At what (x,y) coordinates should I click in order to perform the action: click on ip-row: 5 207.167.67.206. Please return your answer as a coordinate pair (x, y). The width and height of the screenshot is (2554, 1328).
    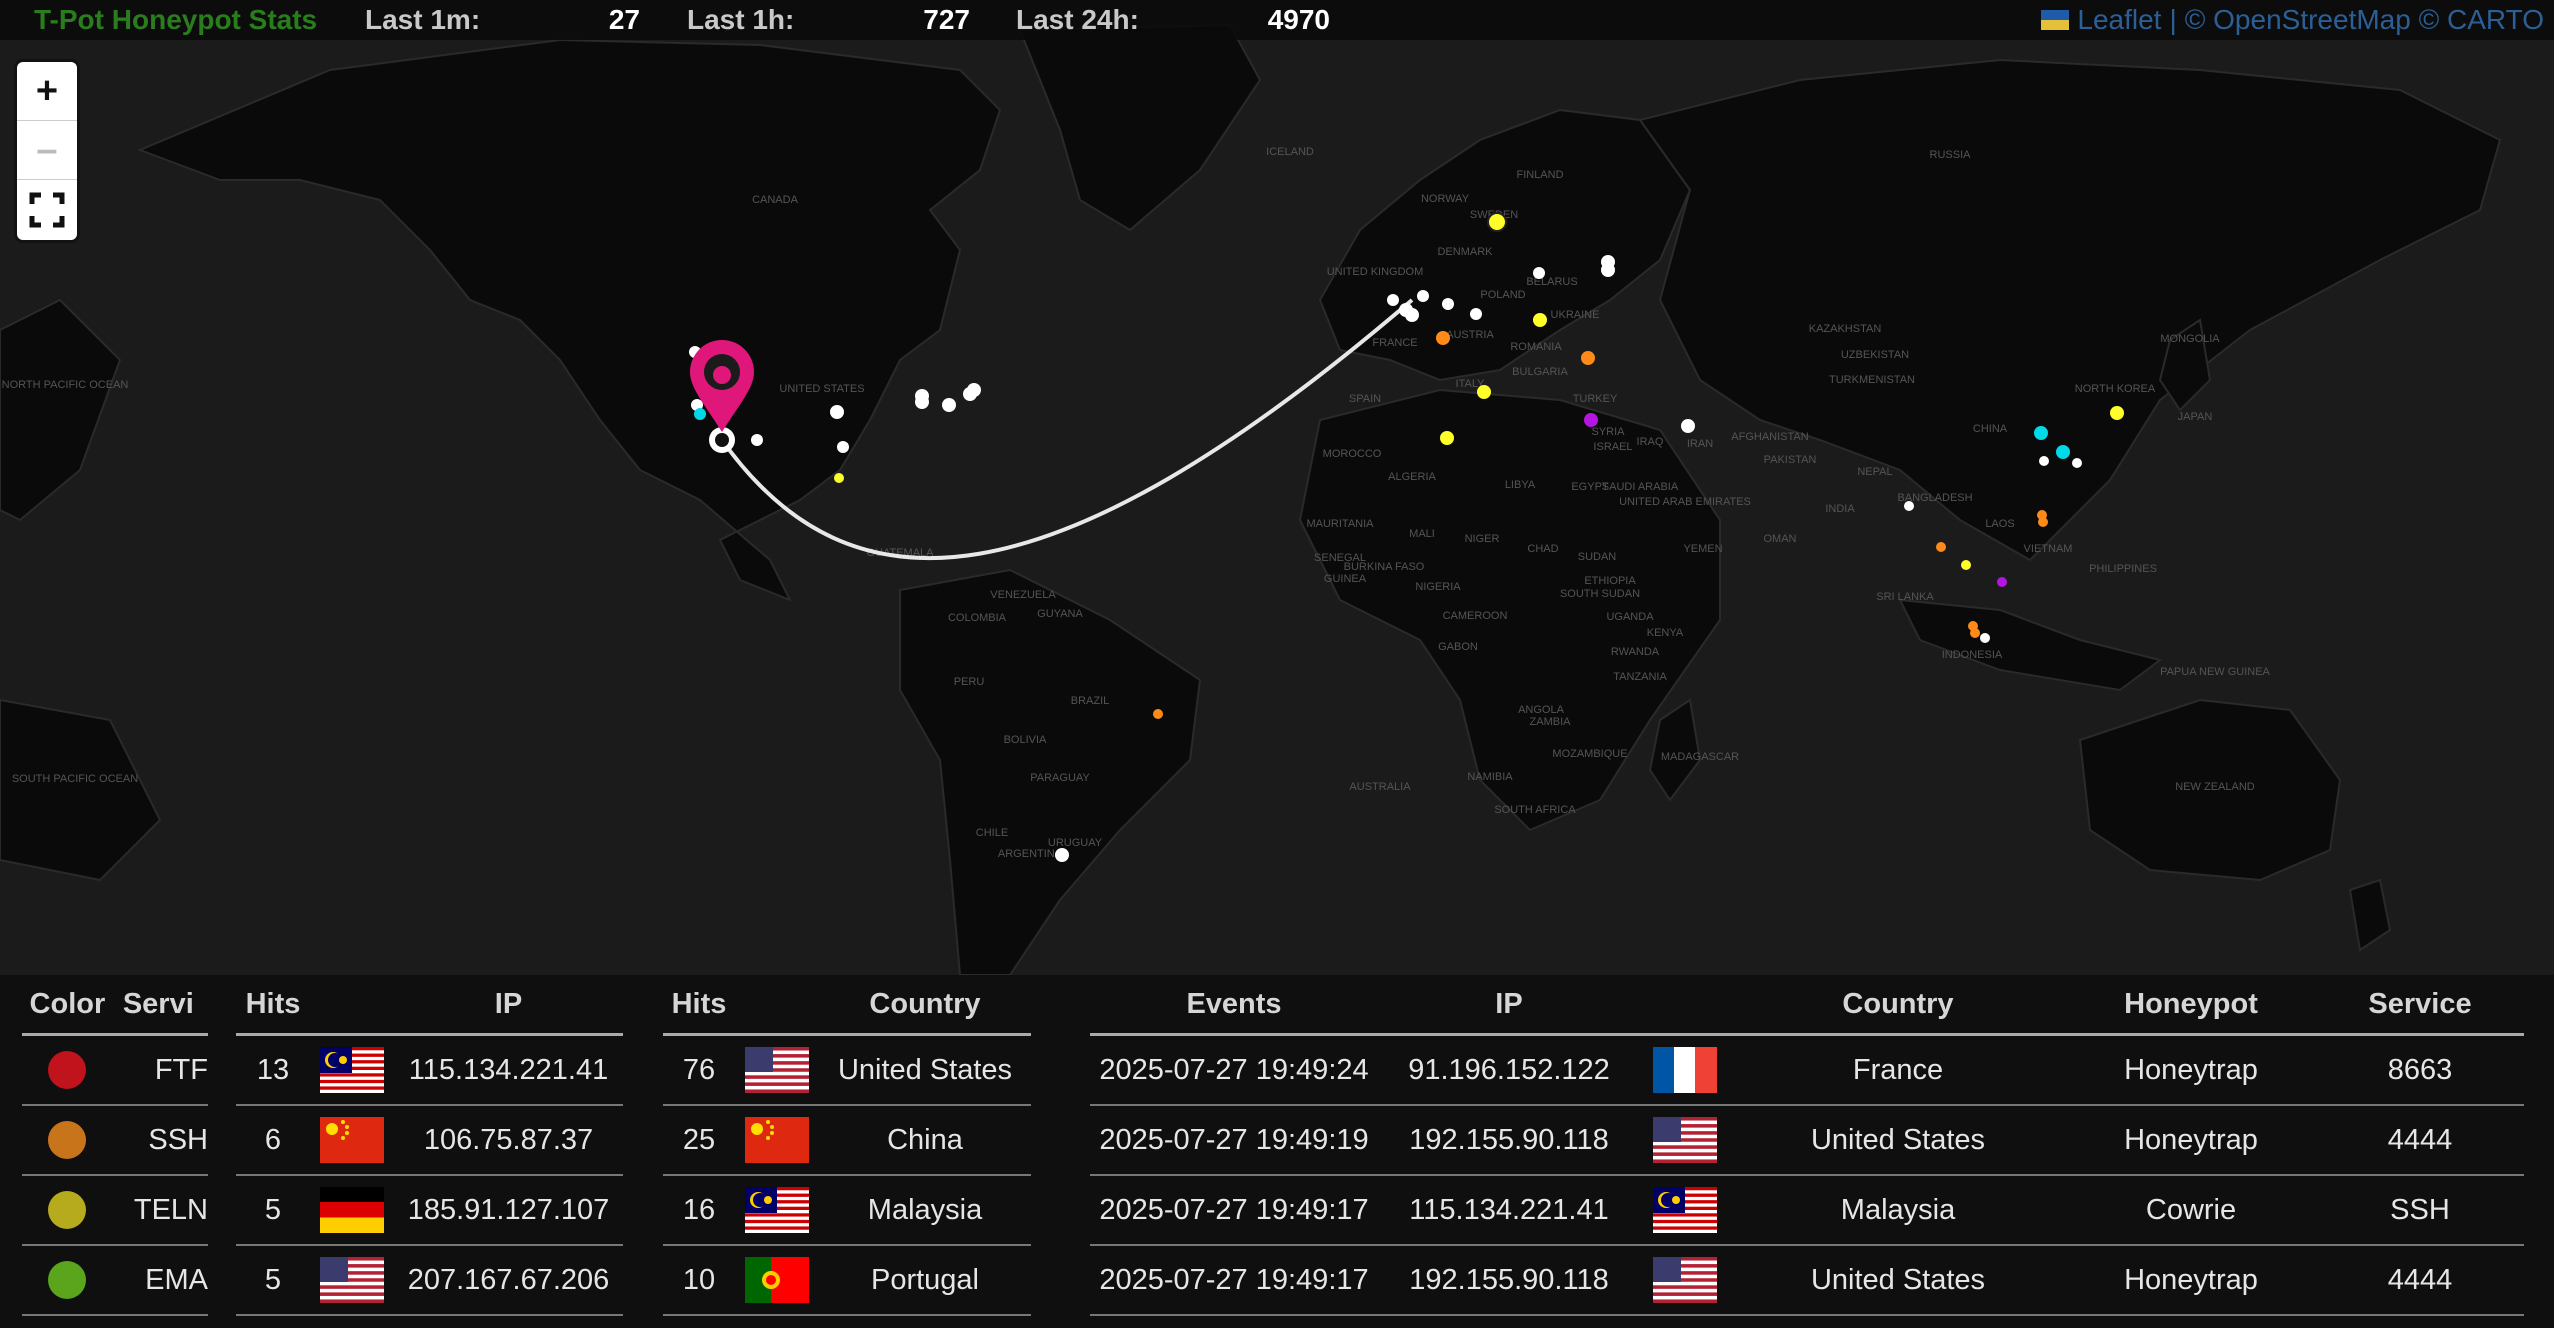
    Looking at the image, I should click on (429, 1280).